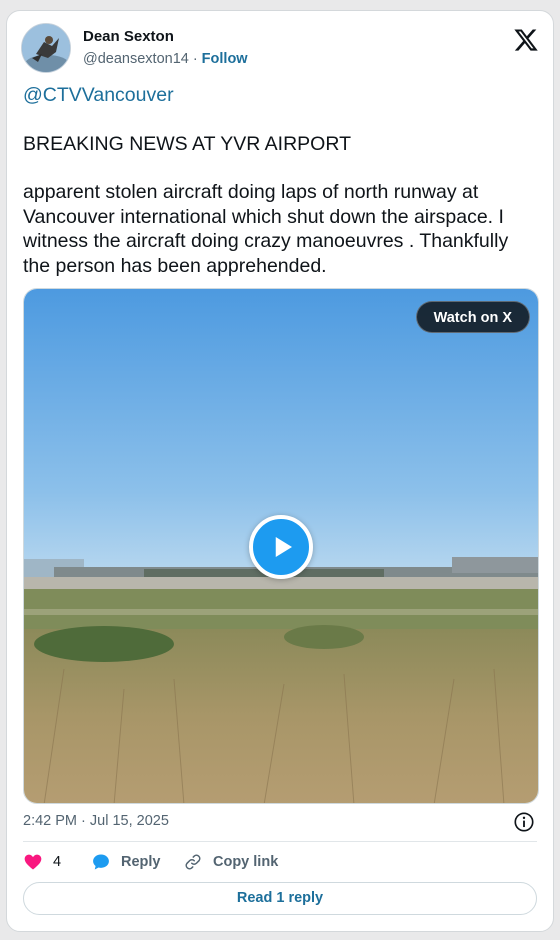 Image resolution: width=560 pixels, height=940 pixels. What do you see at coordinates (141, 862) in the screenshot?
I see `reply-label: Reply` at bounding box center [141, 862].